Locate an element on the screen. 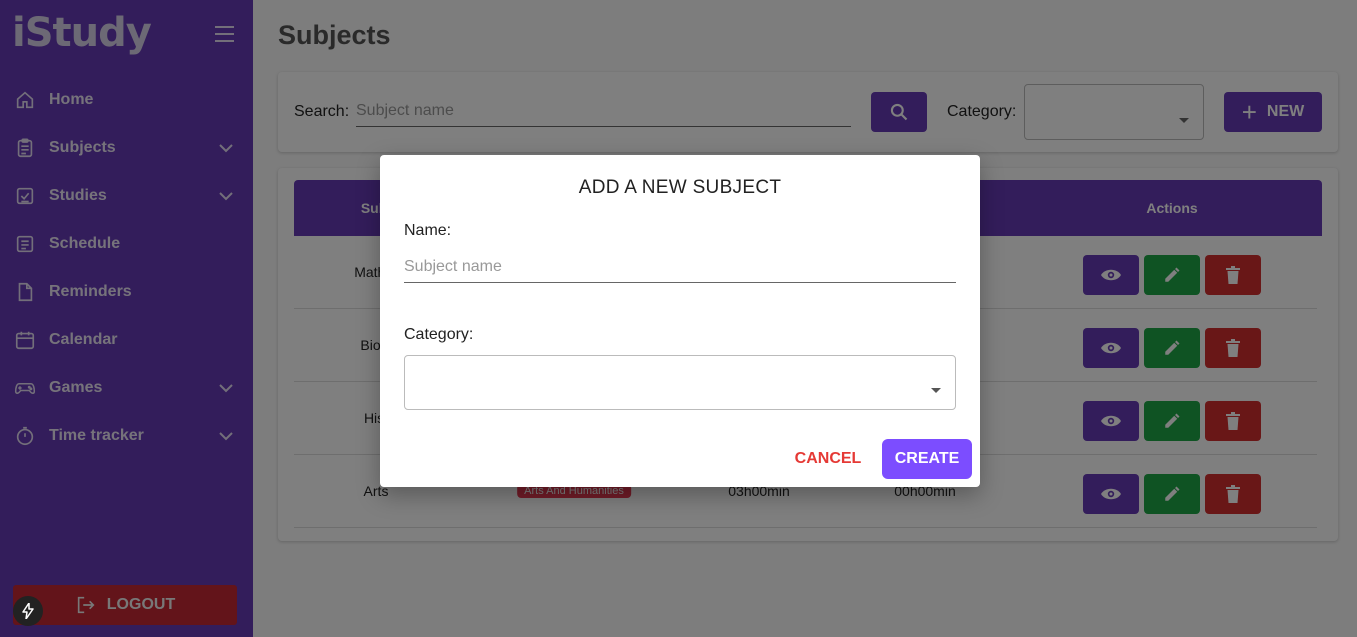 The height and width of the screenshot is (637, 1357). dropdown-caret-icon is located at coordinates (936, 389).